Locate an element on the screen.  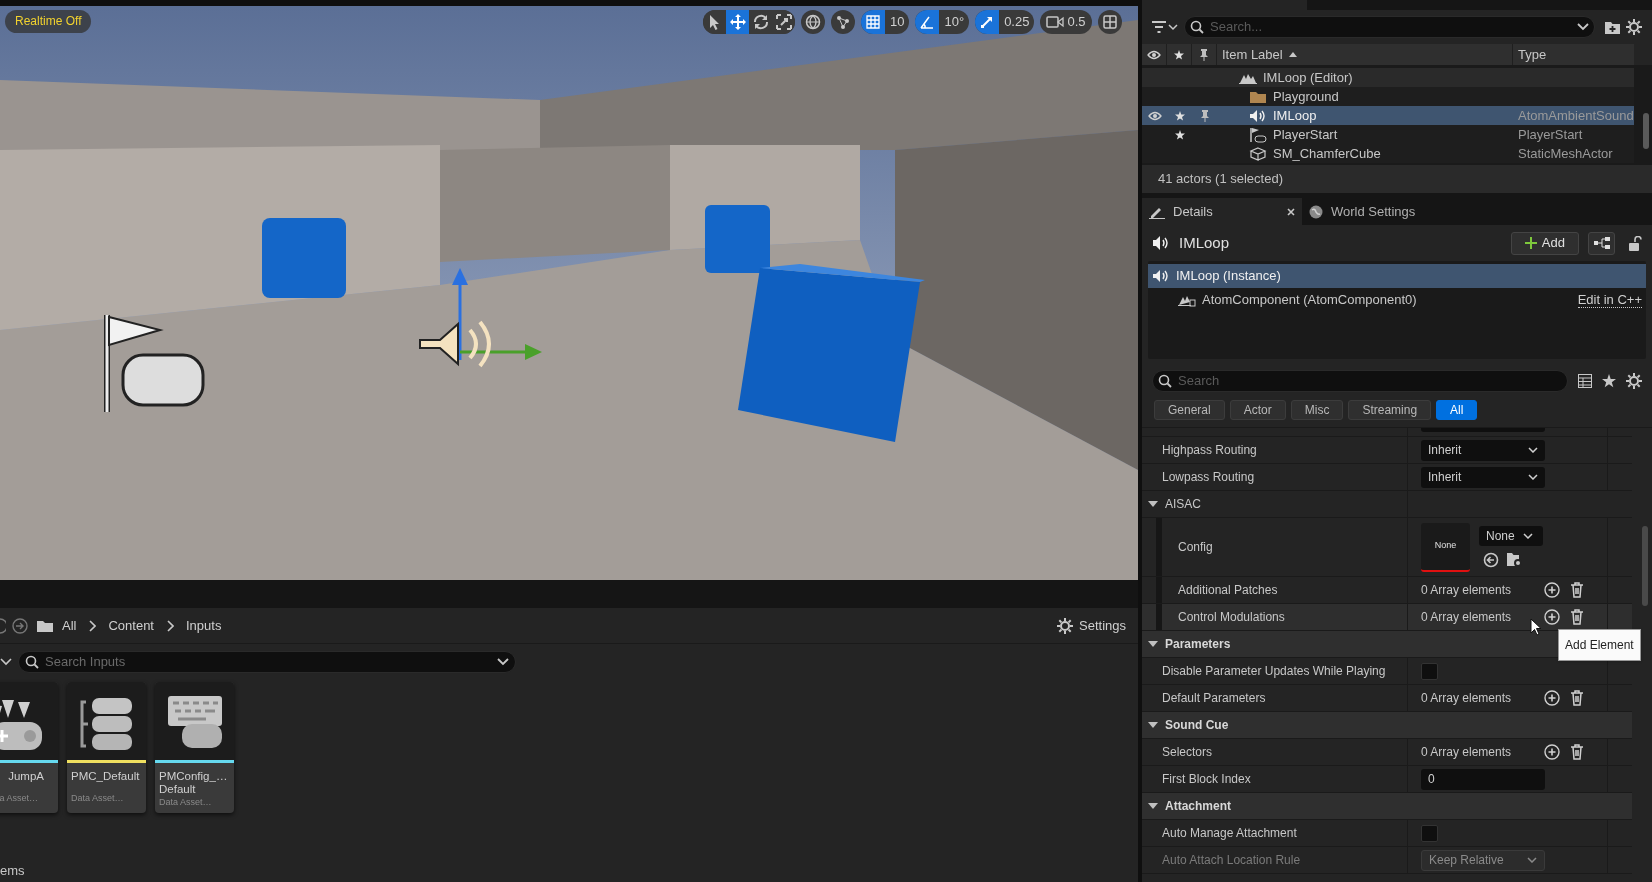
panel-tab: Details is located at coordinates (1222, 211).